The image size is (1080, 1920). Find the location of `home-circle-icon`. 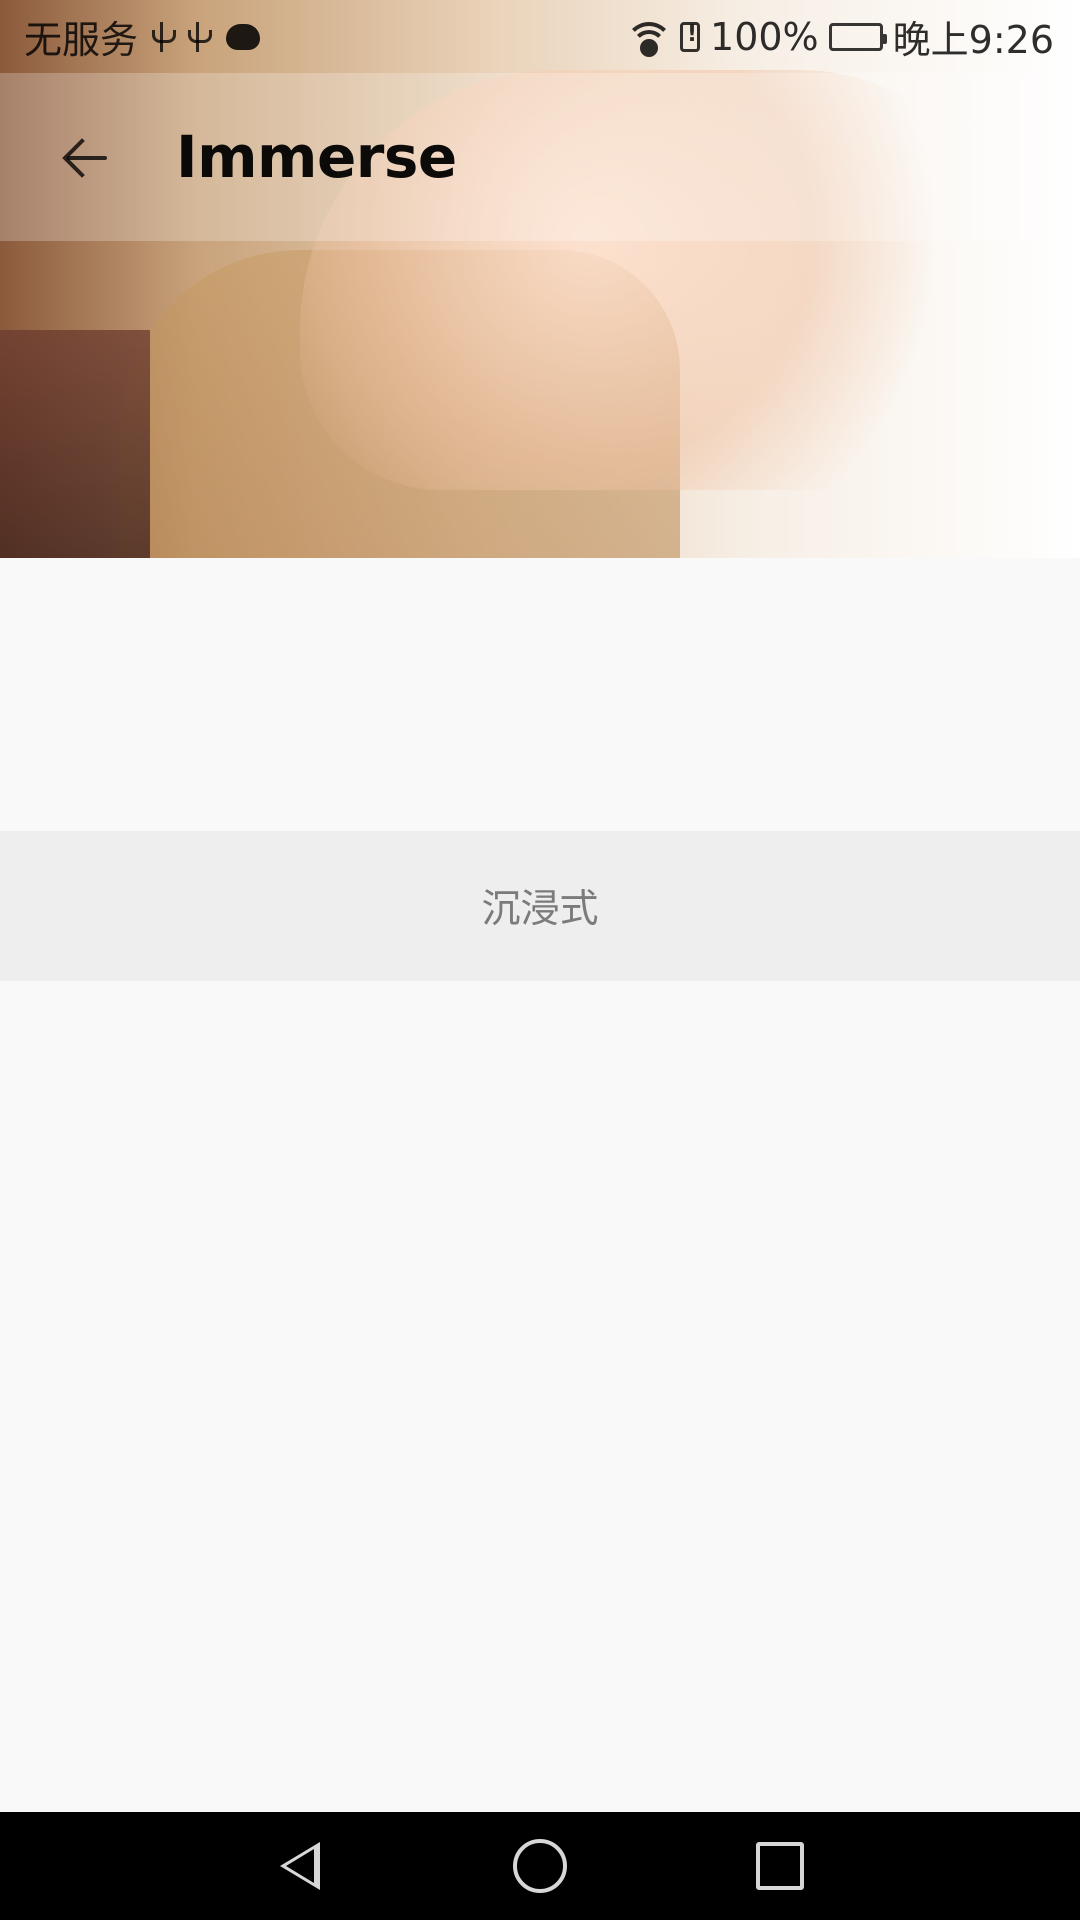

home-circle-icon is located at coordinates (540, 1866).